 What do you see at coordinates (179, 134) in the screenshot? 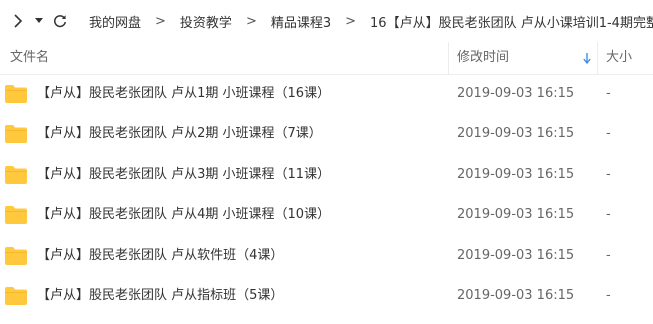
I see `file-name: 【卢从】股民老张团队 卢从2期 小班课程（7课）` at bounding box center [179, 134].